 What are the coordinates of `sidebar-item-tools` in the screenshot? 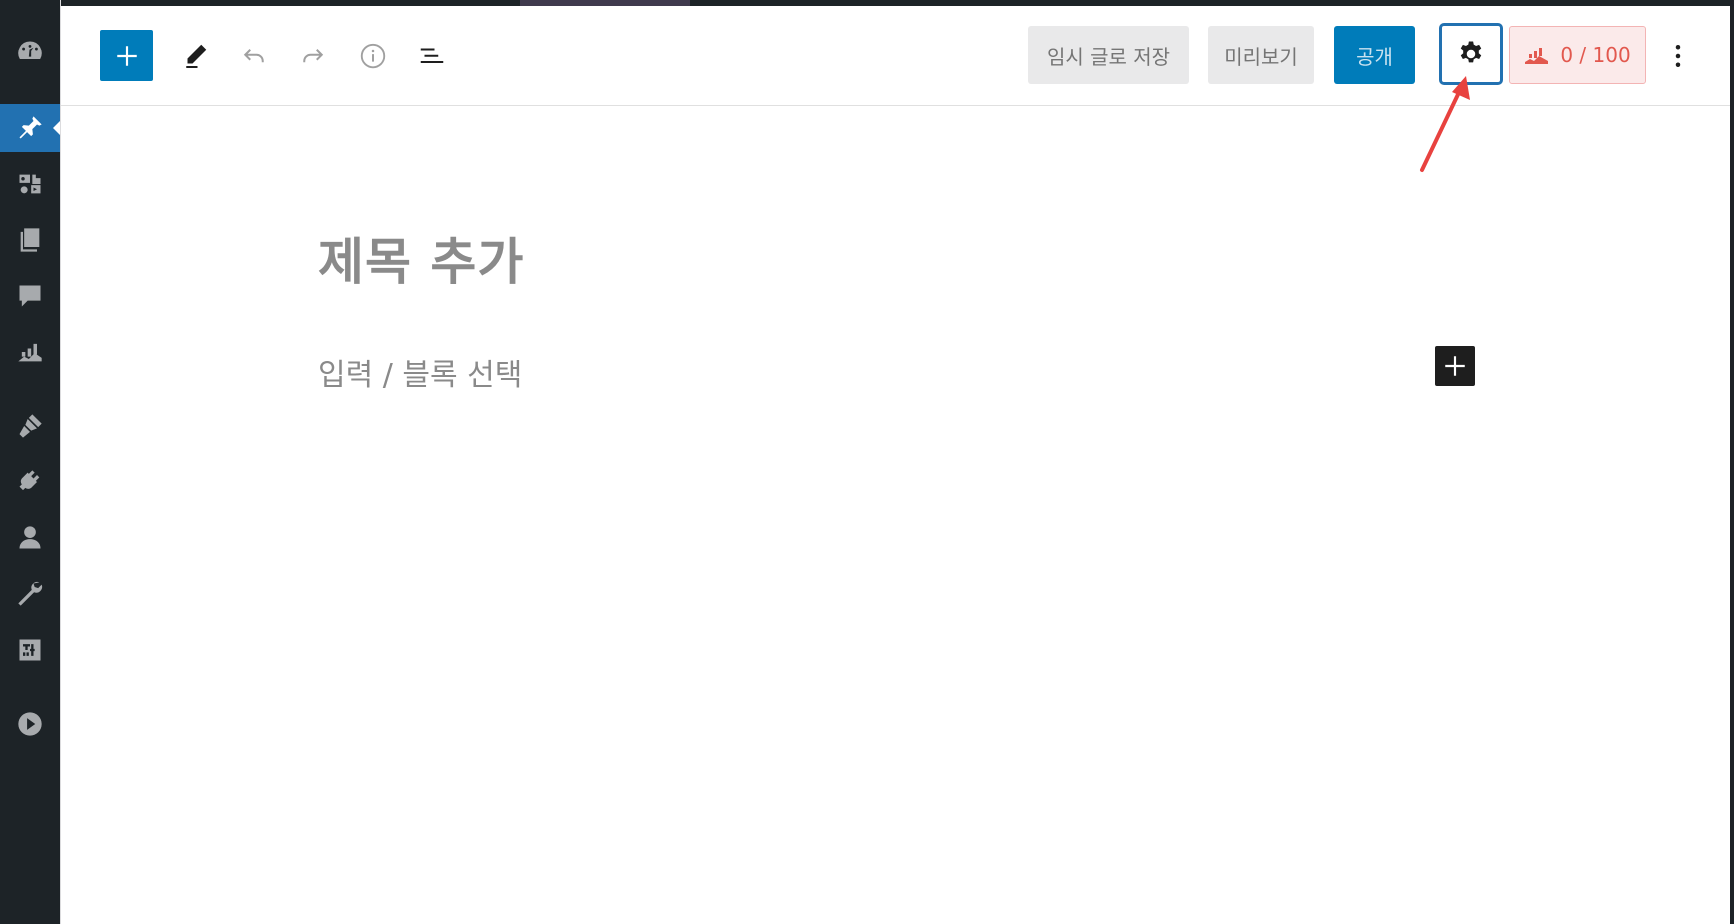 It's located at (30, 594).